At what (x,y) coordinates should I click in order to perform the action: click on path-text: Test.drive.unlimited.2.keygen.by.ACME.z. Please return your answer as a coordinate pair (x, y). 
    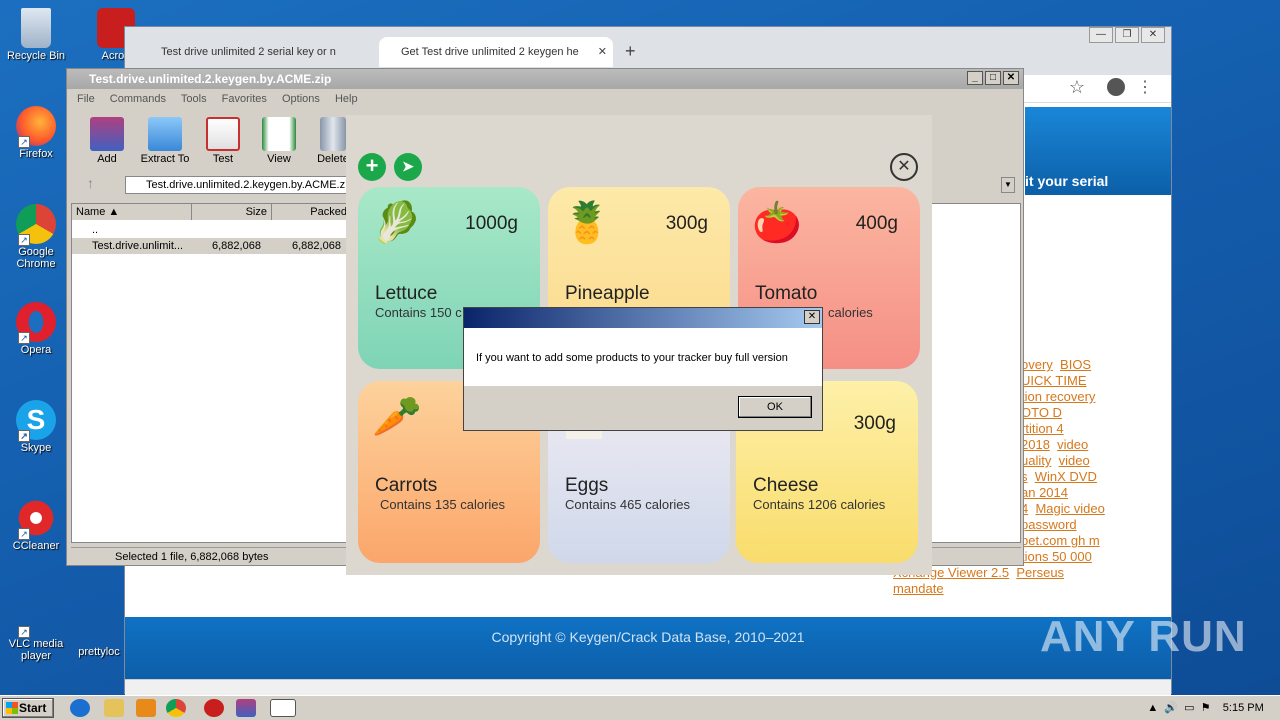
    Looking at the image, I should click on (246, 185).